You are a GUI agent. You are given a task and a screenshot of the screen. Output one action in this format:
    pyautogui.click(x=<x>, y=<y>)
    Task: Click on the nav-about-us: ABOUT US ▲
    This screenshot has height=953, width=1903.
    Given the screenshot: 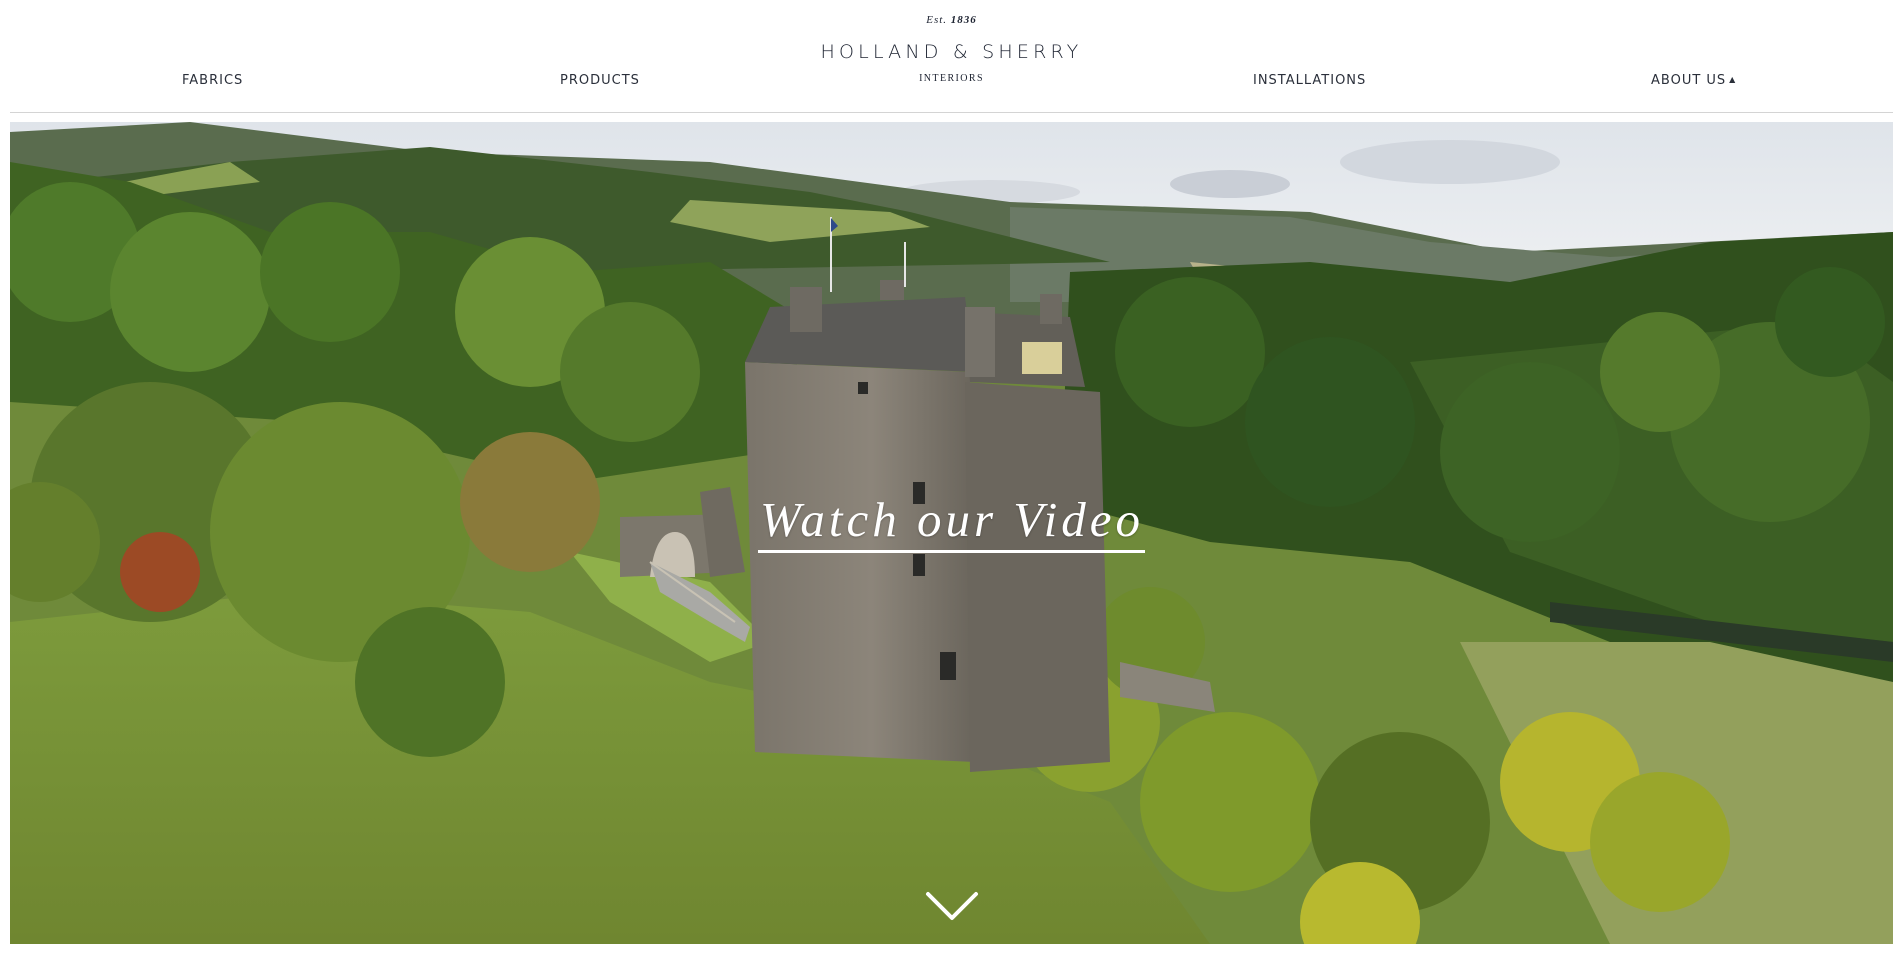 What is the action you would take?
    pyautogui.click(x=1693, y=80)
    